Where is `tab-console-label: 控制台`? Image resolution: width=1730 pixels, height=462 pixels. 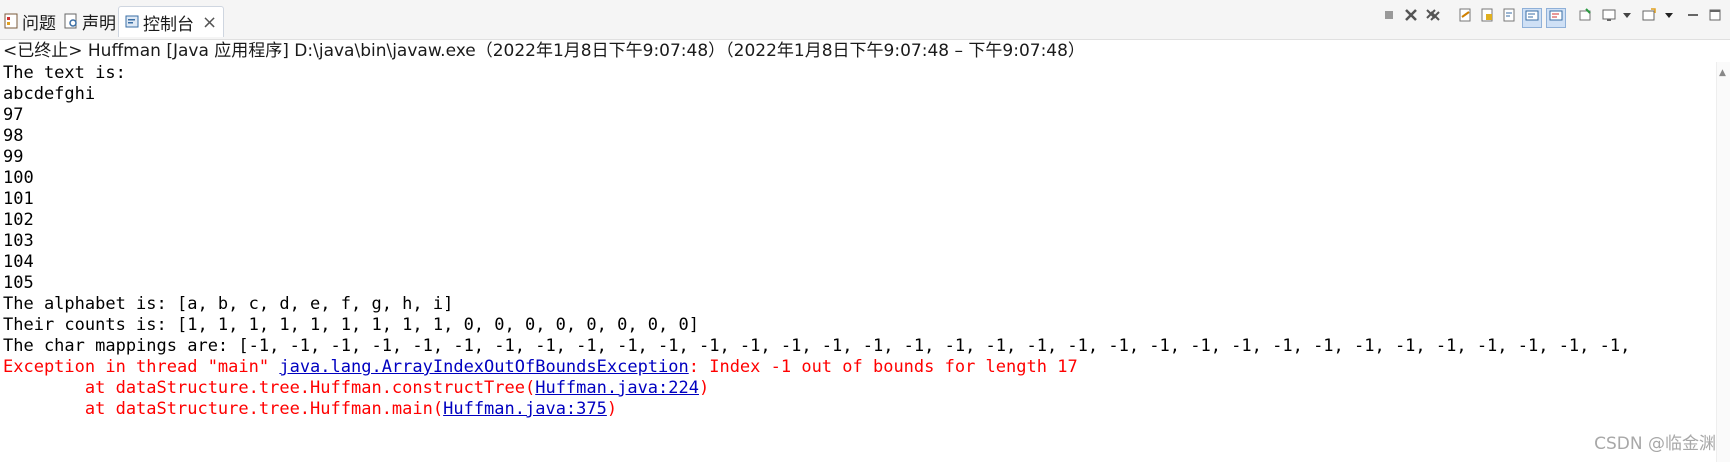
tab-console-label: 控制台 is located at coordinates (168, 24).